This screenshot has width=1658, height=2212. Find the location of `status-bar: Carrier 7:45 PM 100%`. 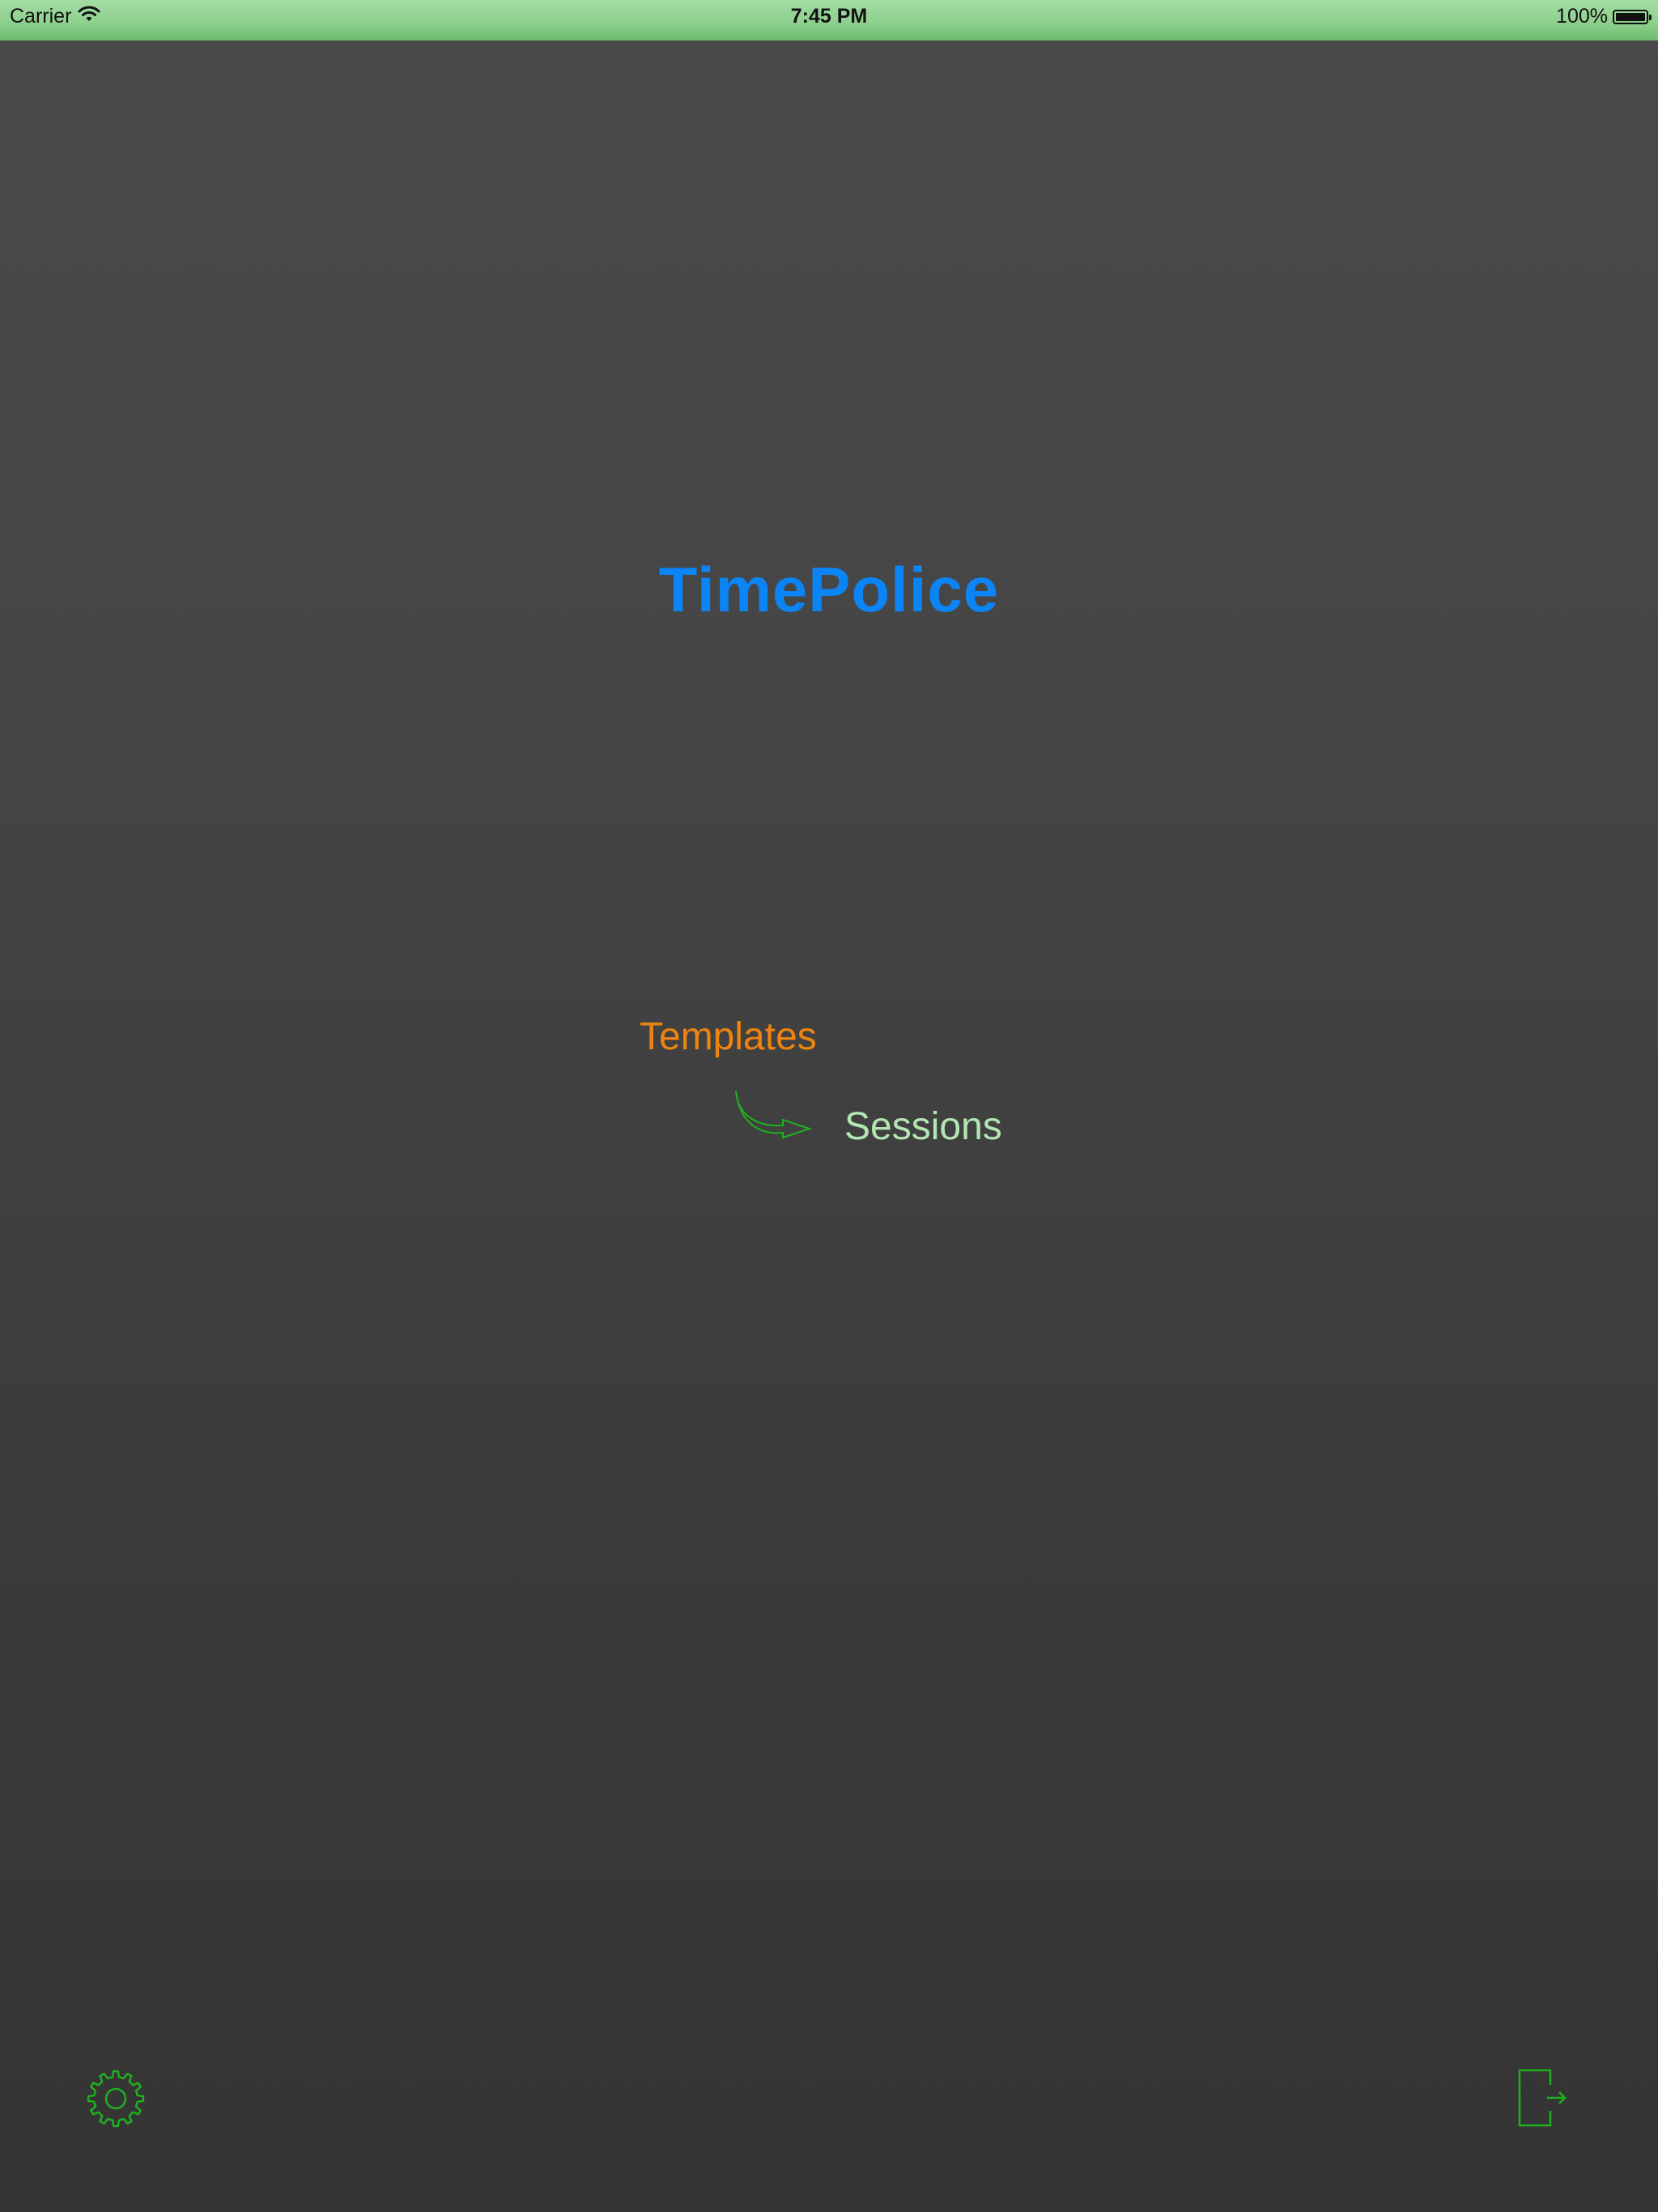

status-bar: Carrier 7:45 PM 100% is located at coordinates (829, 20).